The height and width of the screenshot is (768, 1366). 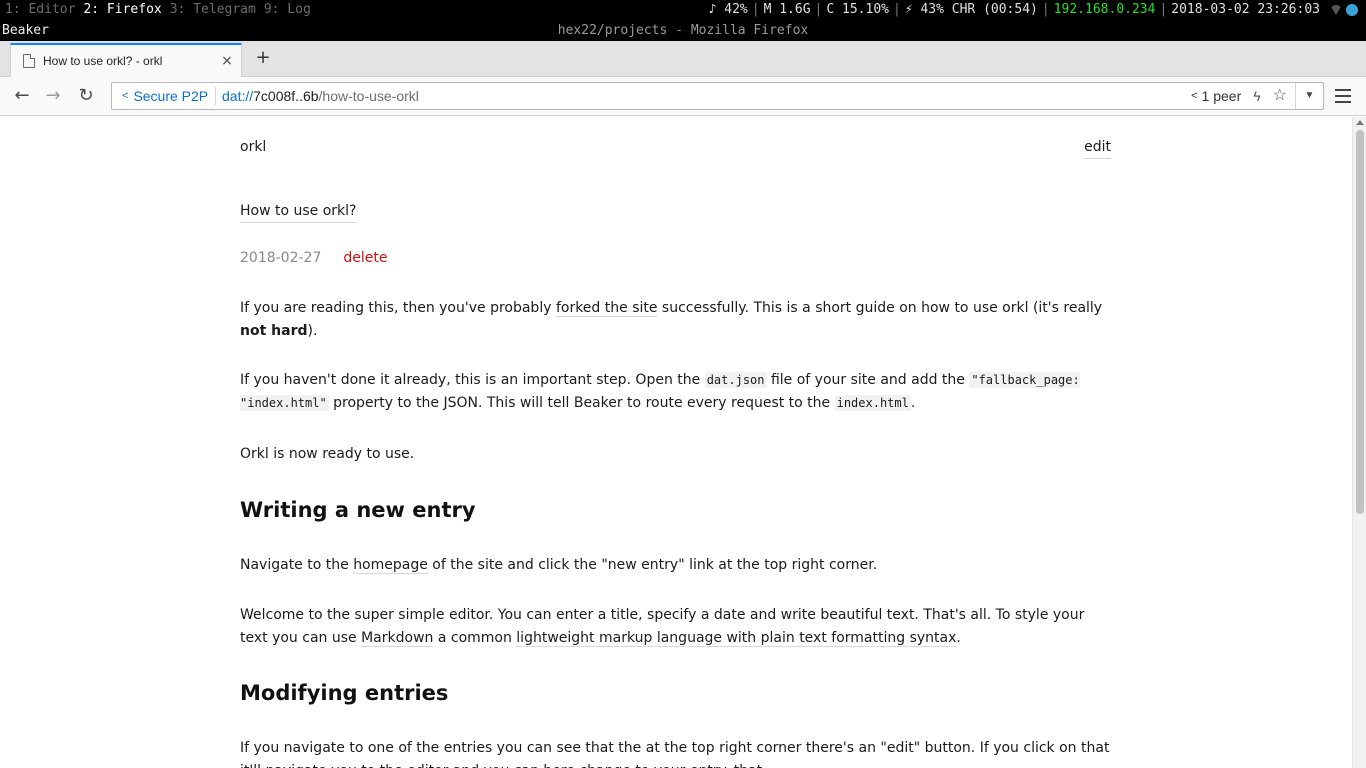 What do you see at coordinates (29, 61) in the screenshot?
I see `page-icon` at bounding box center [29, 61].